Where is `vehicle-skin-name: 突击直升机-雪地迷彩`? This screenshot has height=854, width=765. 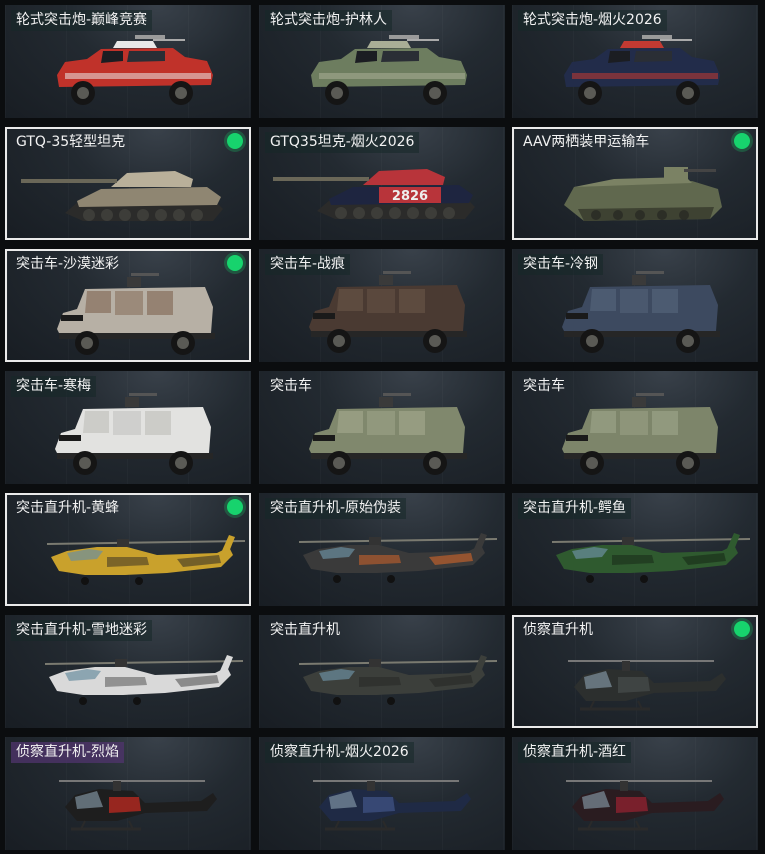
vehicle-skin-name: 突击直升机-雪地迷彩 is located at coordinates (82, 630).